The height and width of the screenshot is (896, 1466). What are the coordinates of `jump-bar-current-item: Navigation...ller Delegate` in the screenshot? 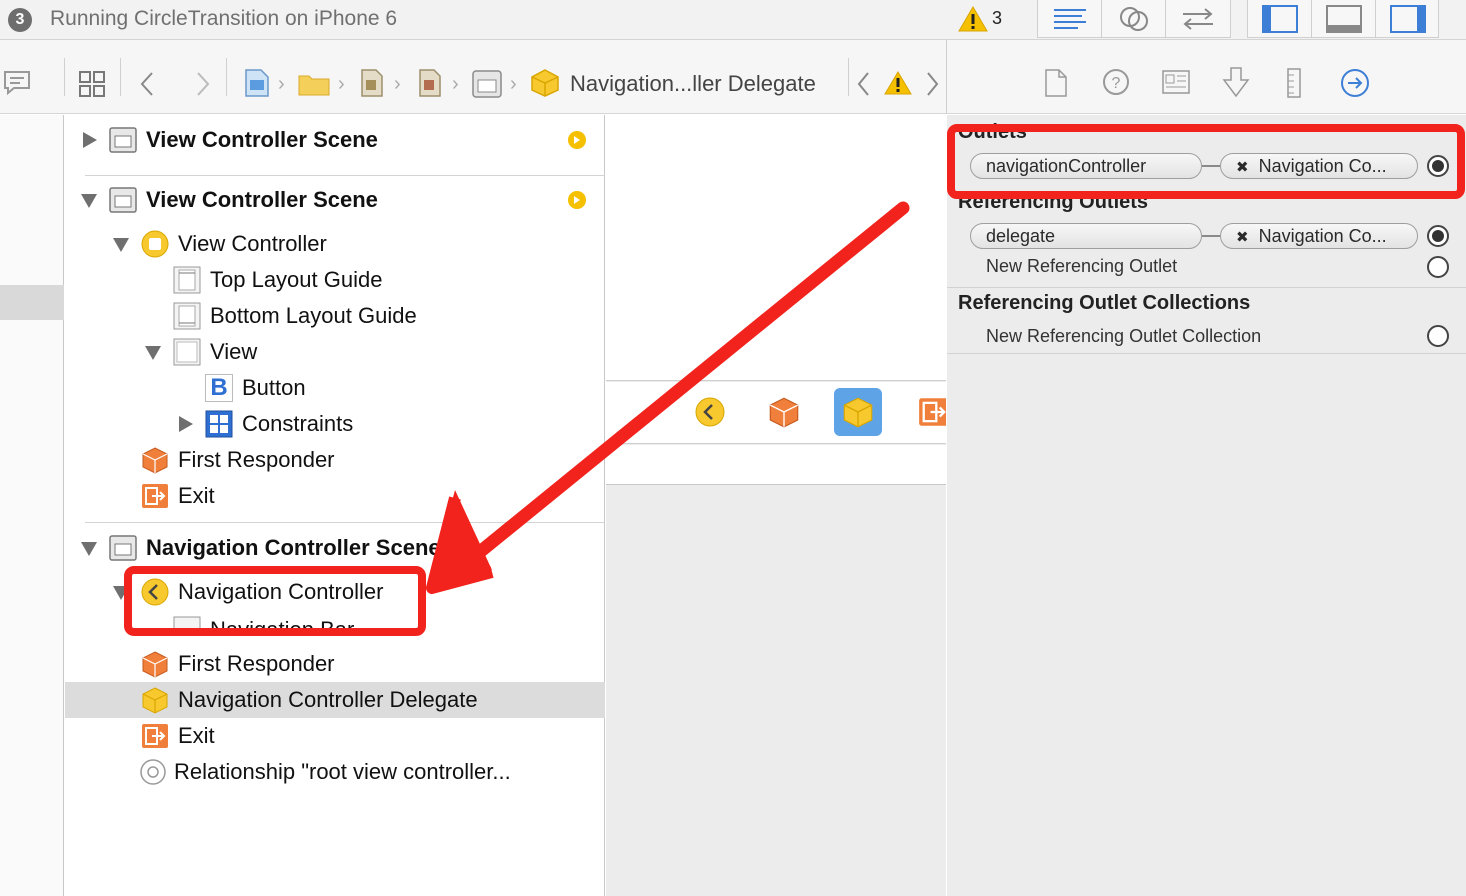 It's located at (693, 84).